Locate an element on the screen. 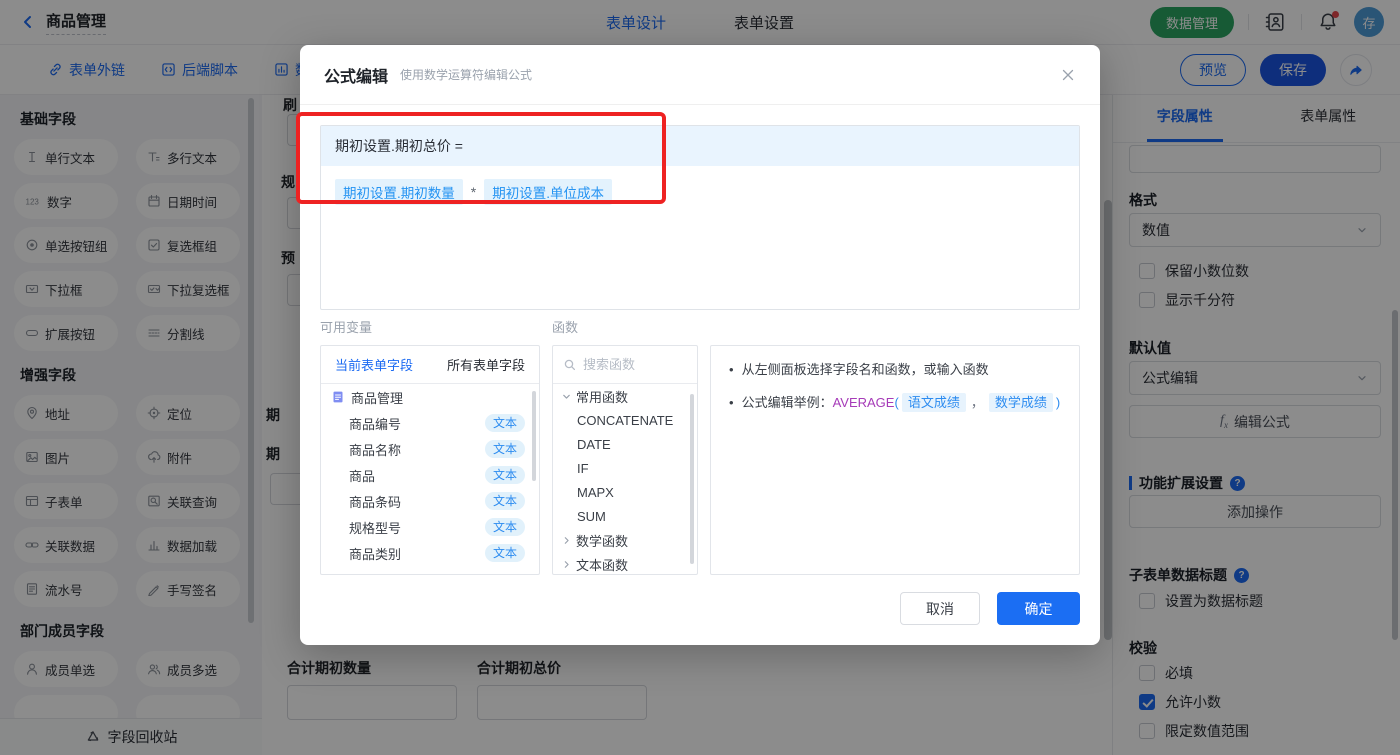 This screenshot has width=1400, height=755. function-group: 常用函数 is located at coordinates (625, 396).